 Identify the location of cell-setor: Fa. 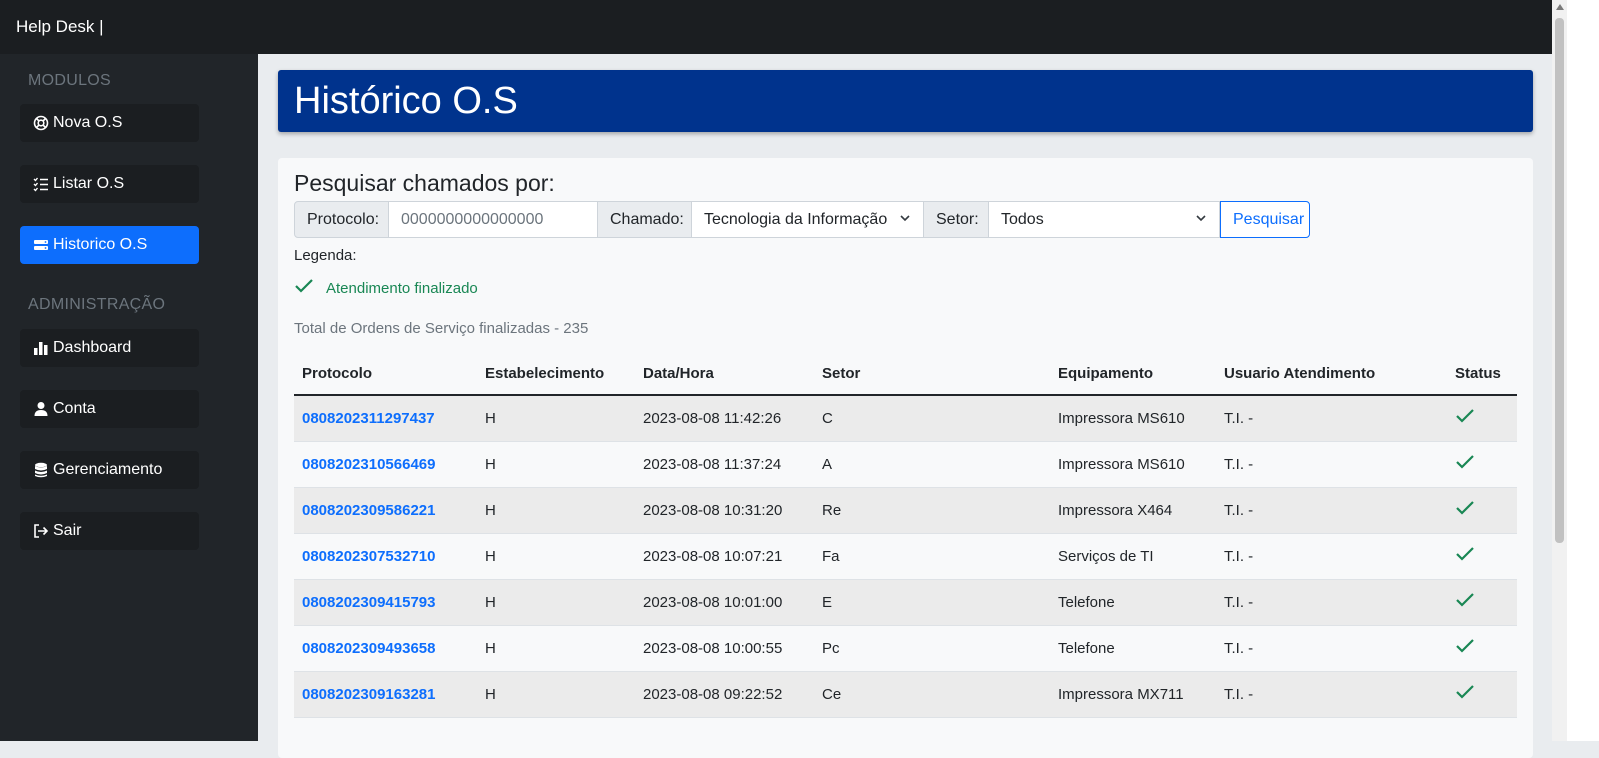
(932, 556).